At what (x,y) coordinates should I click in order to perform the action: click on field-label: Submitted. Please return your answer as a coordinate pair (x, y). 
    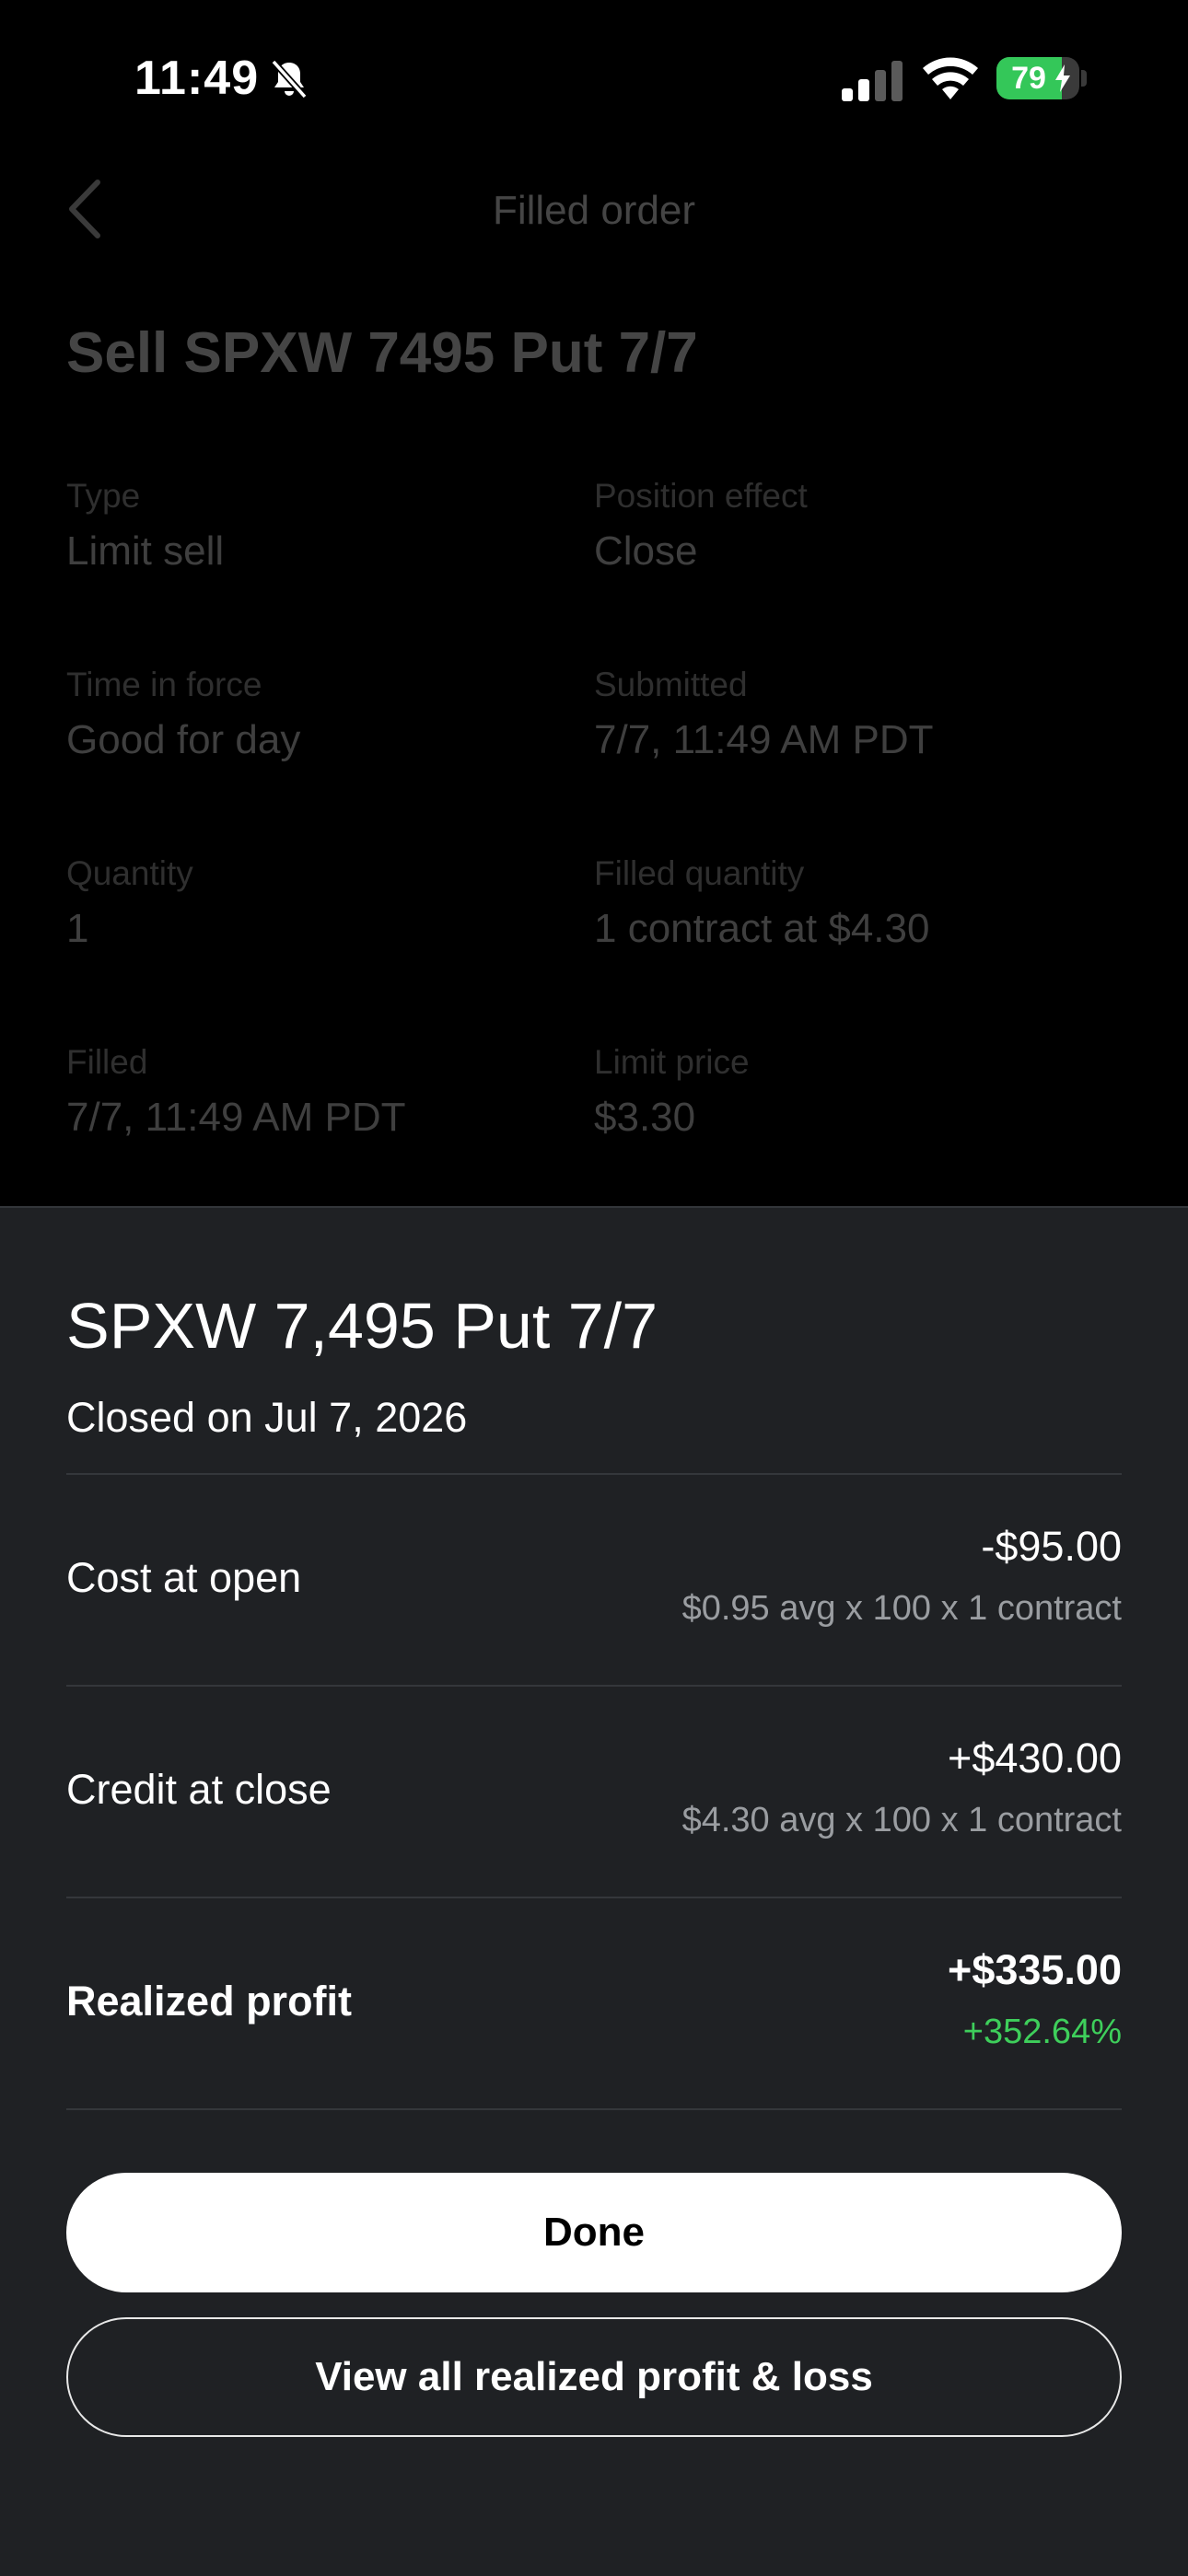
    Looking at the image, I should click on (671, 684).